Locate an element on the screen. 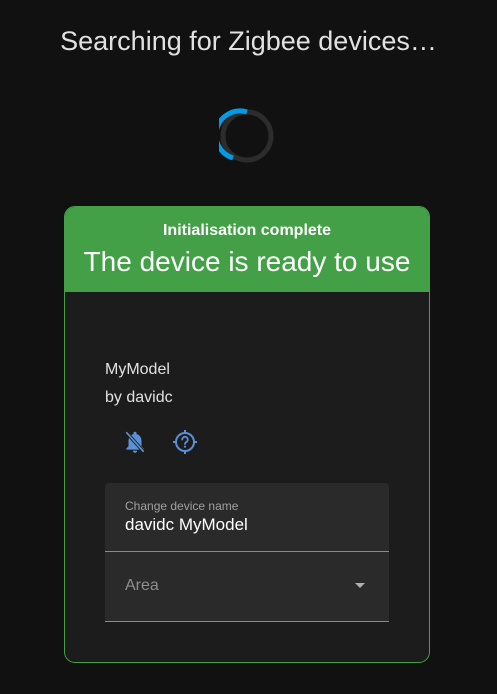 Image resolution: width=497 pixels, height=694 pixels. device-name-field: Change device name is located at coordinates (247, 517).